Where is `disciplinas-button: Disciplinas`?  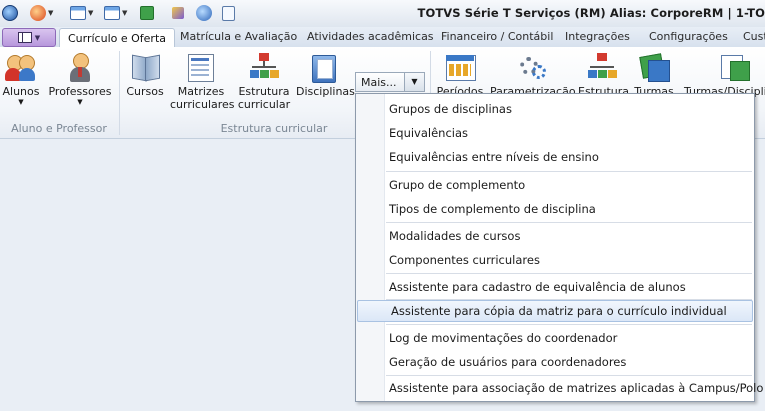 disciplinas-button: Disciplinas is located at coordinates (325, 74).